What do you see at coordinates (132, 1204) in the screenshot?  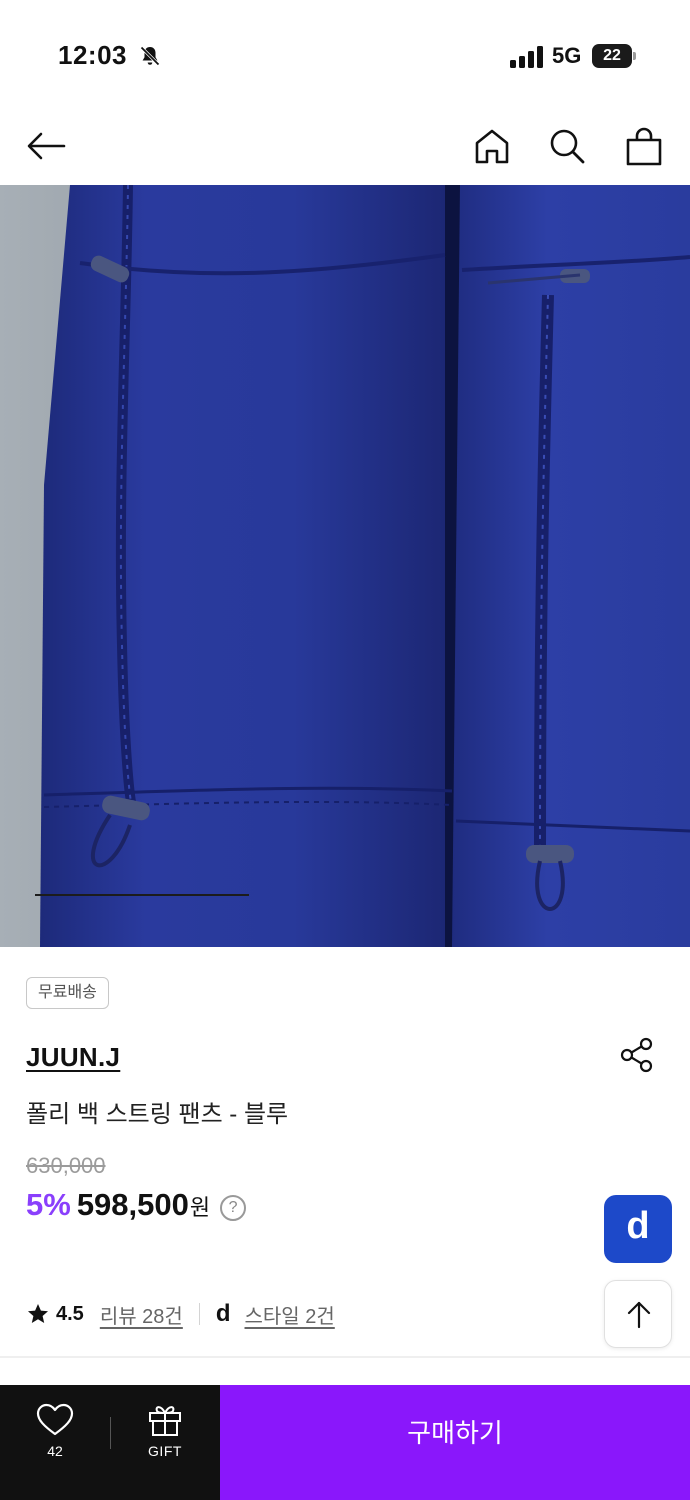 I see `sale-price: 598,500` at bounding box center [132, 1204].